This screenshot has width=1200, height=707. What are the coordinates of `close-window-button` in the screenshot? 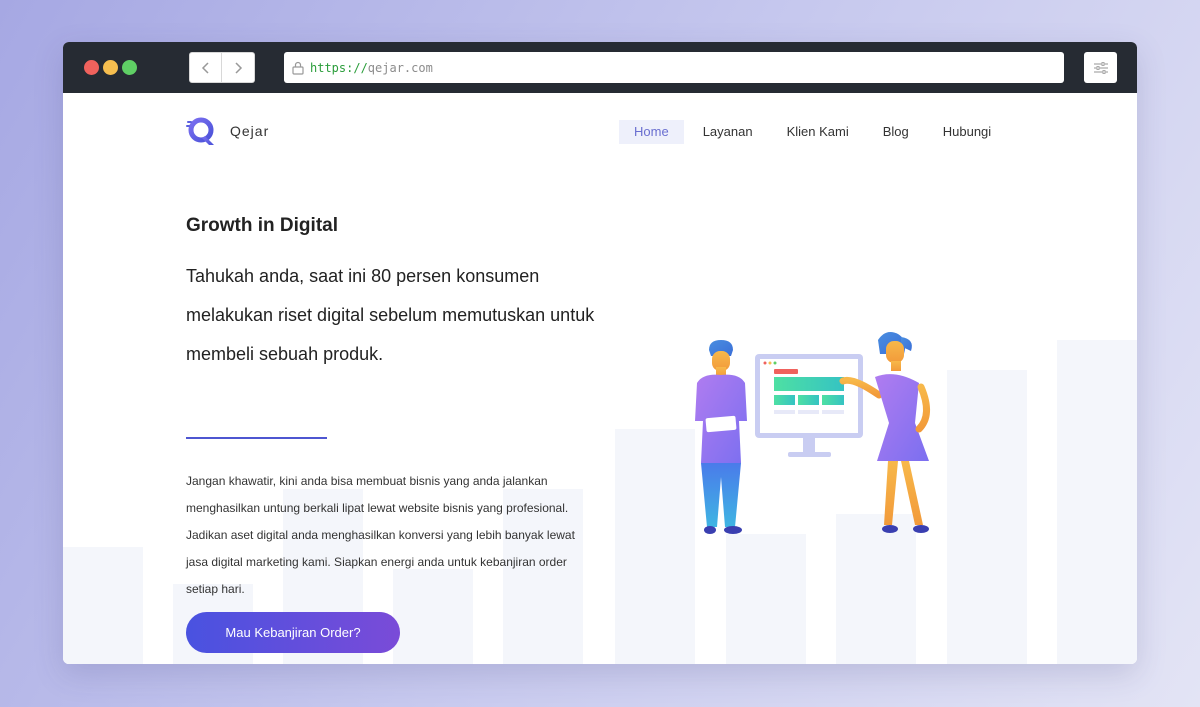 It's located at (91, 67).